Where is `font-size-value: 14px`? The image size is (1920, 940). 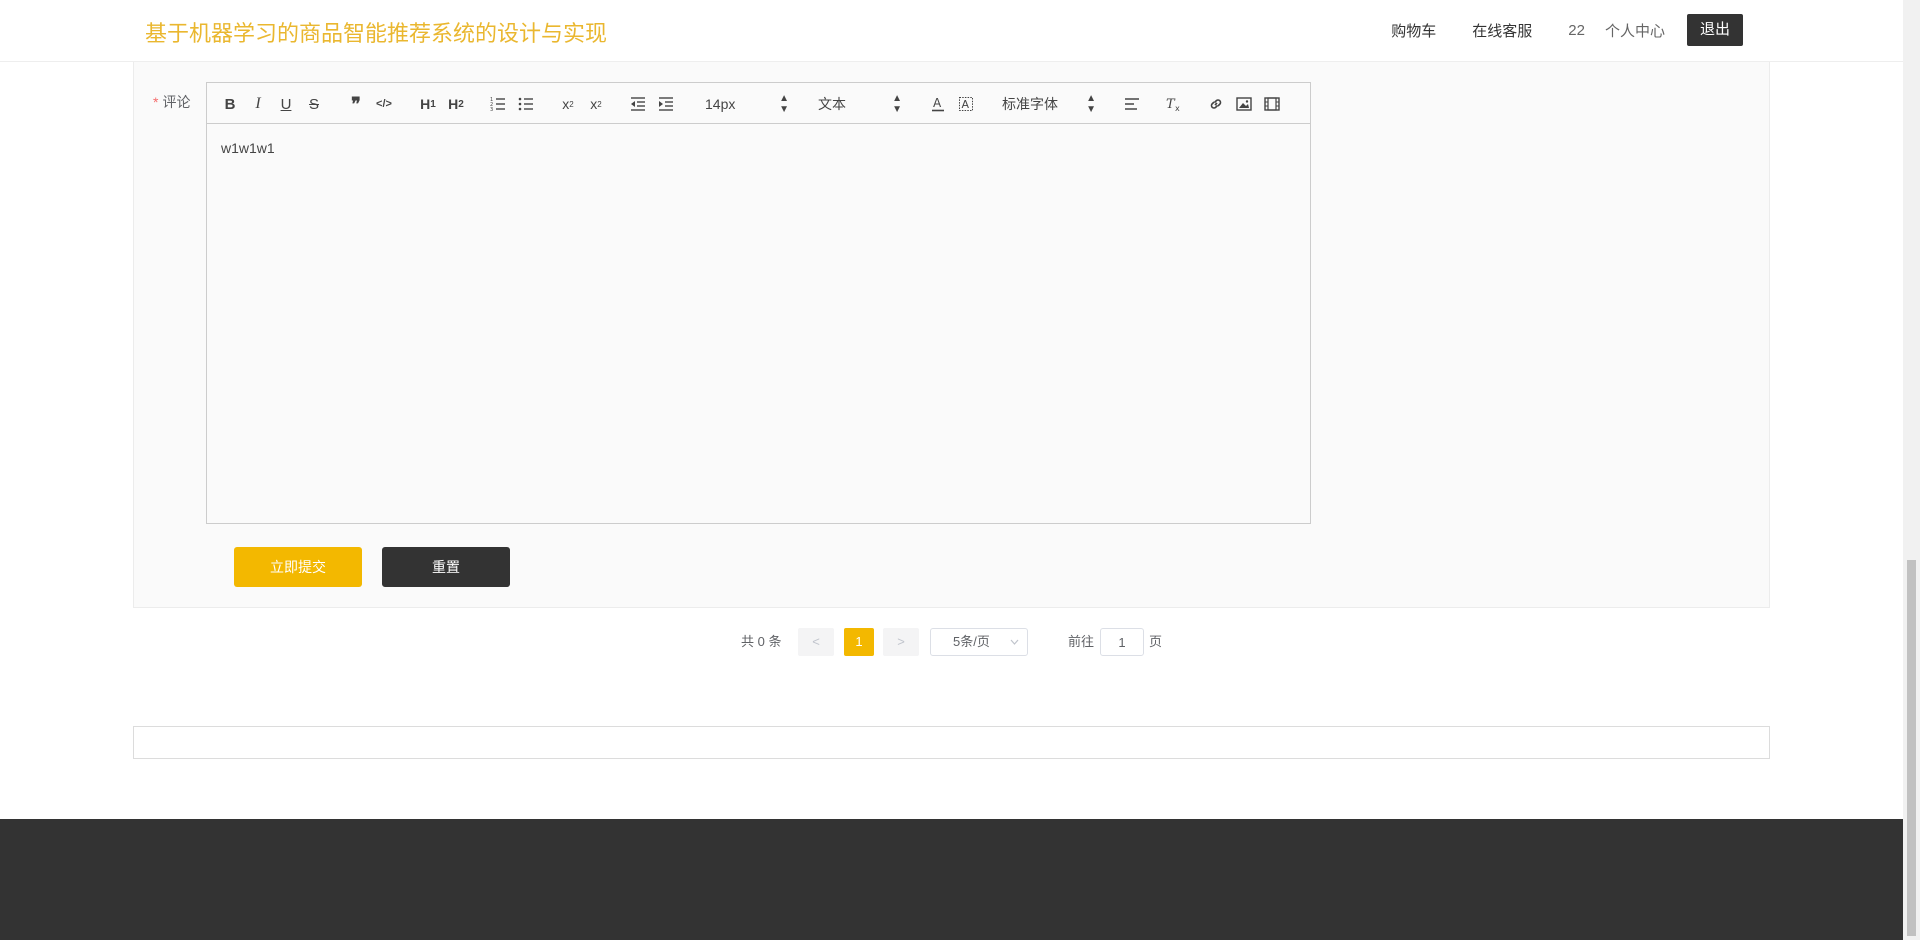 font-size-value: 14px is located at coordinates (720, 104).